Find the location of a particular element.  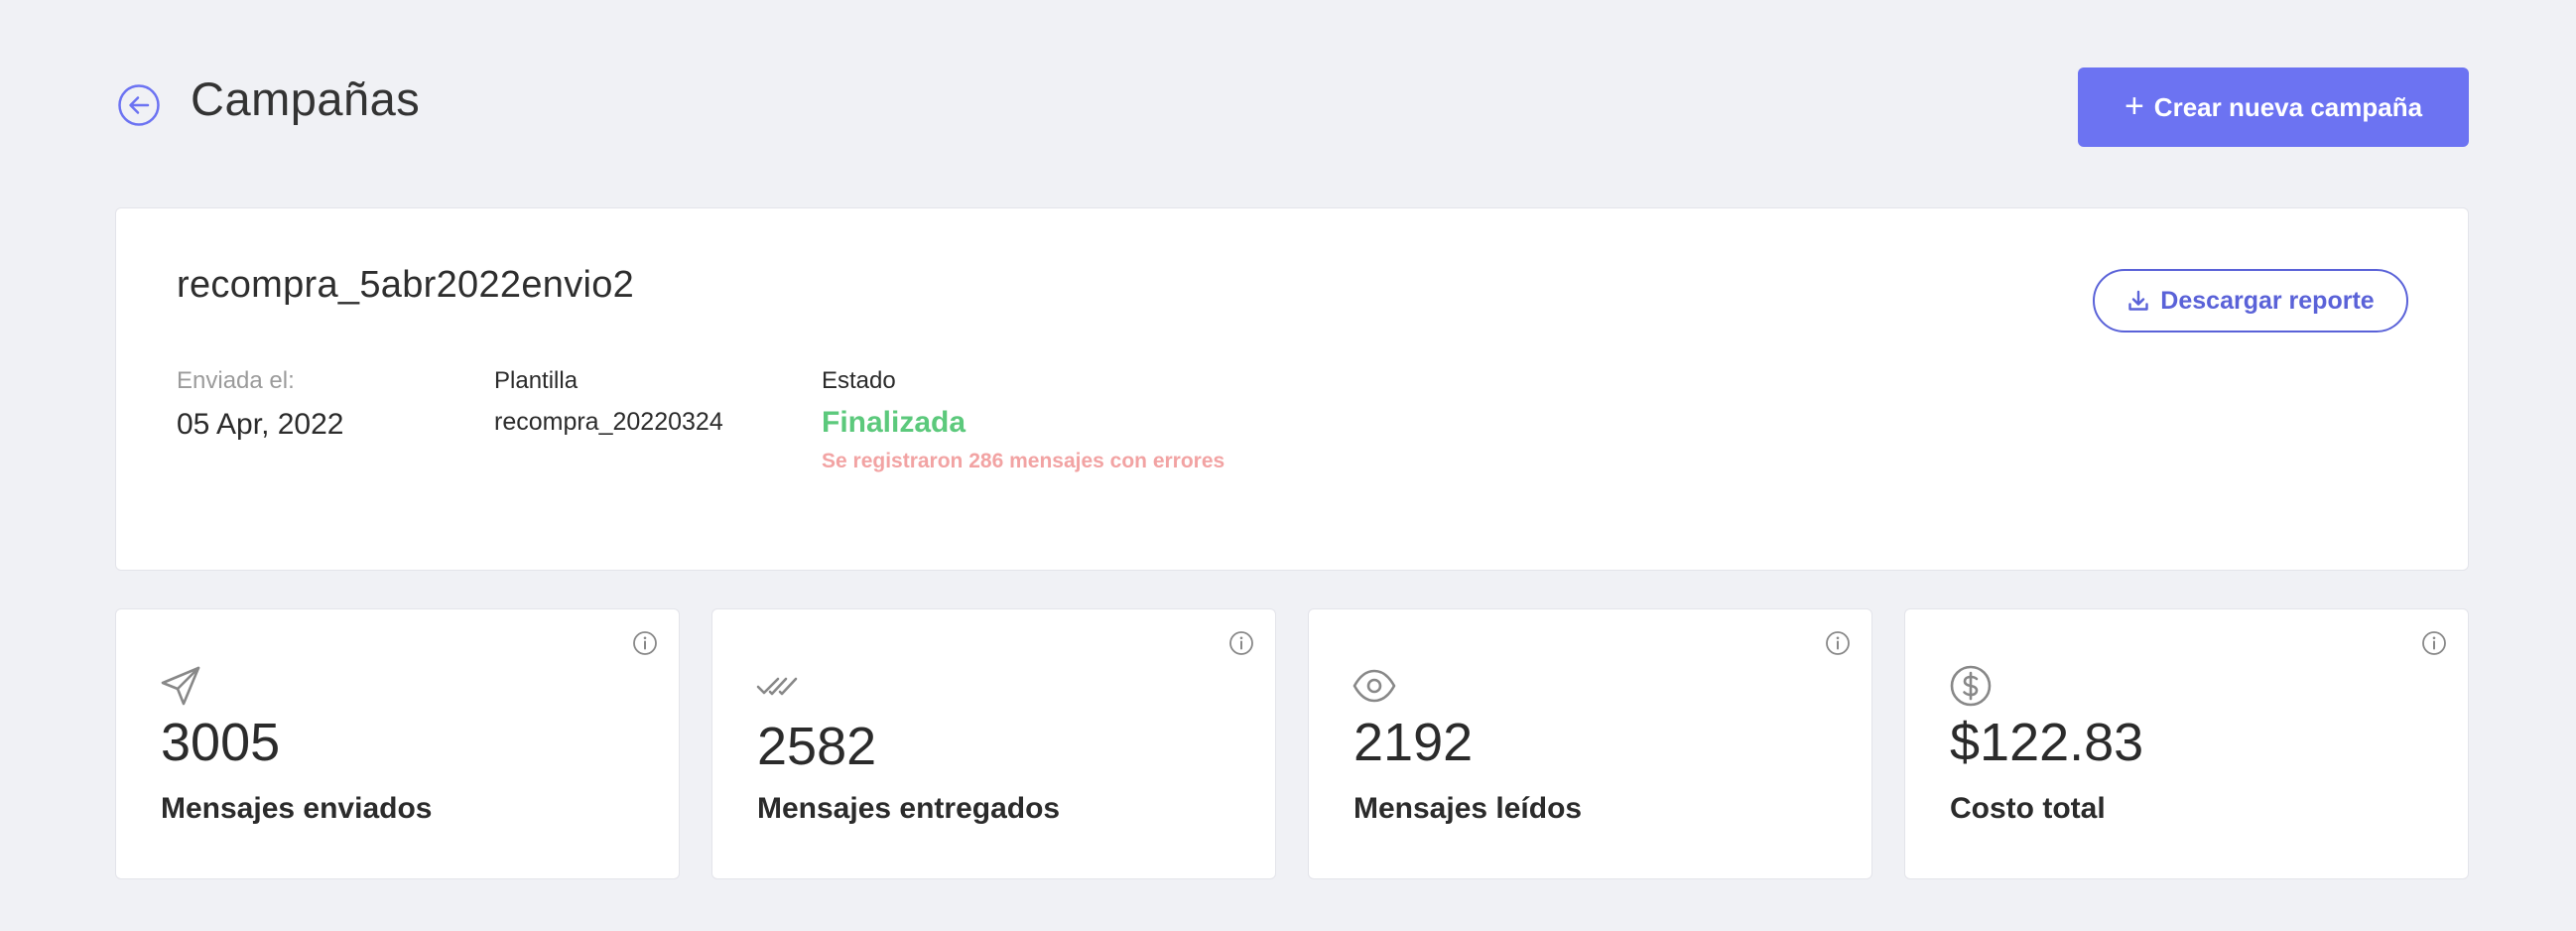

stat-card-cost: $122.83 Costo total is located at coordinates (2186, 743).